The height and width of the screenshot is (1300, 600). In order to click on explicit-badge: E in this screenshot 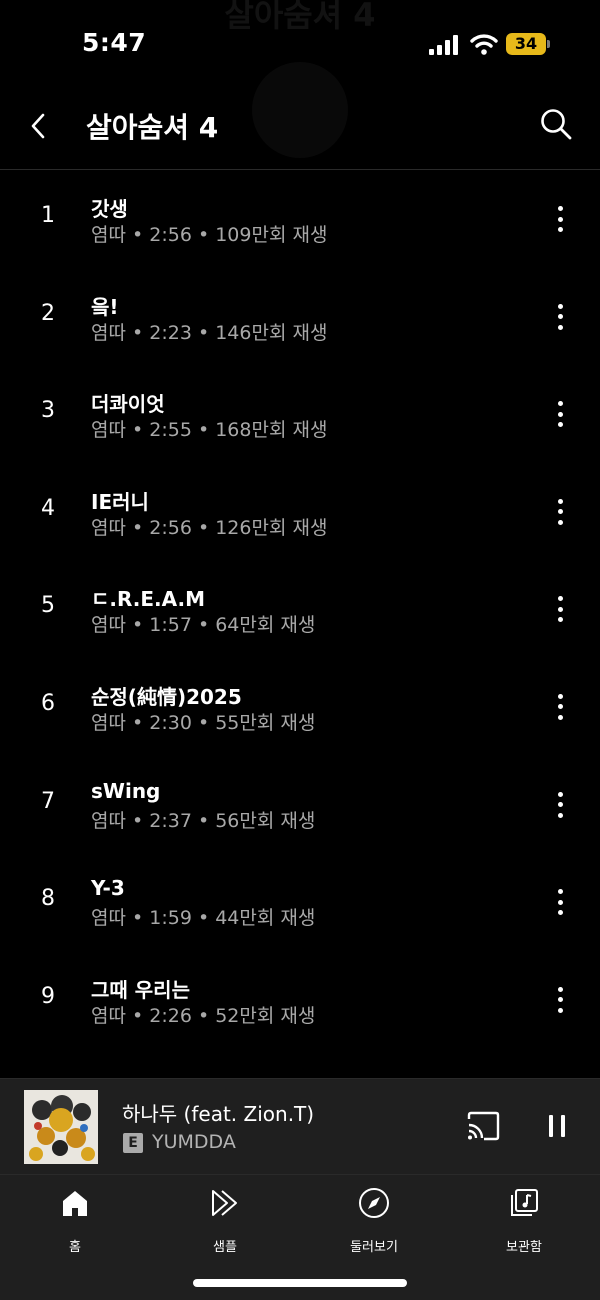, I will do `click(133, 1143)`.